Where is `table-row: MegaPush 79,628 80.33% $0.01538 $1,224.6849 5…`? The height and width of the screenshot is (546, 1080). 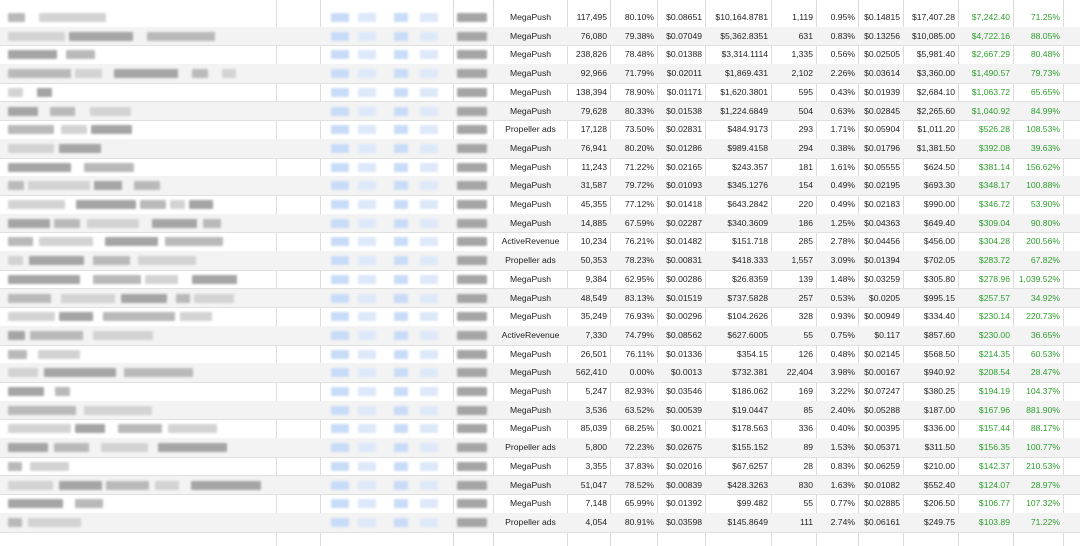 table-row: MegaPush 79,628 80.33% $0.01538 $1,224.6849 5… is located at coordinates (540, 111).